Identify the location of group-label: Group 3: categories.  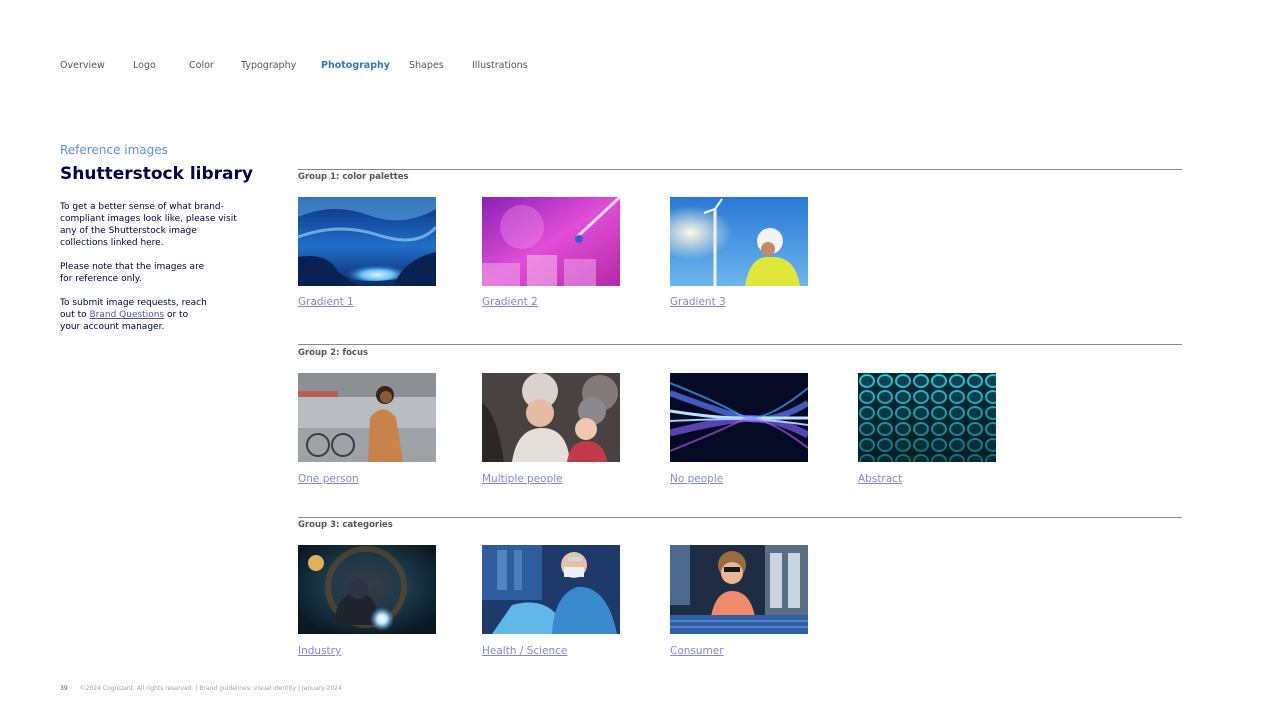
(345, 525).